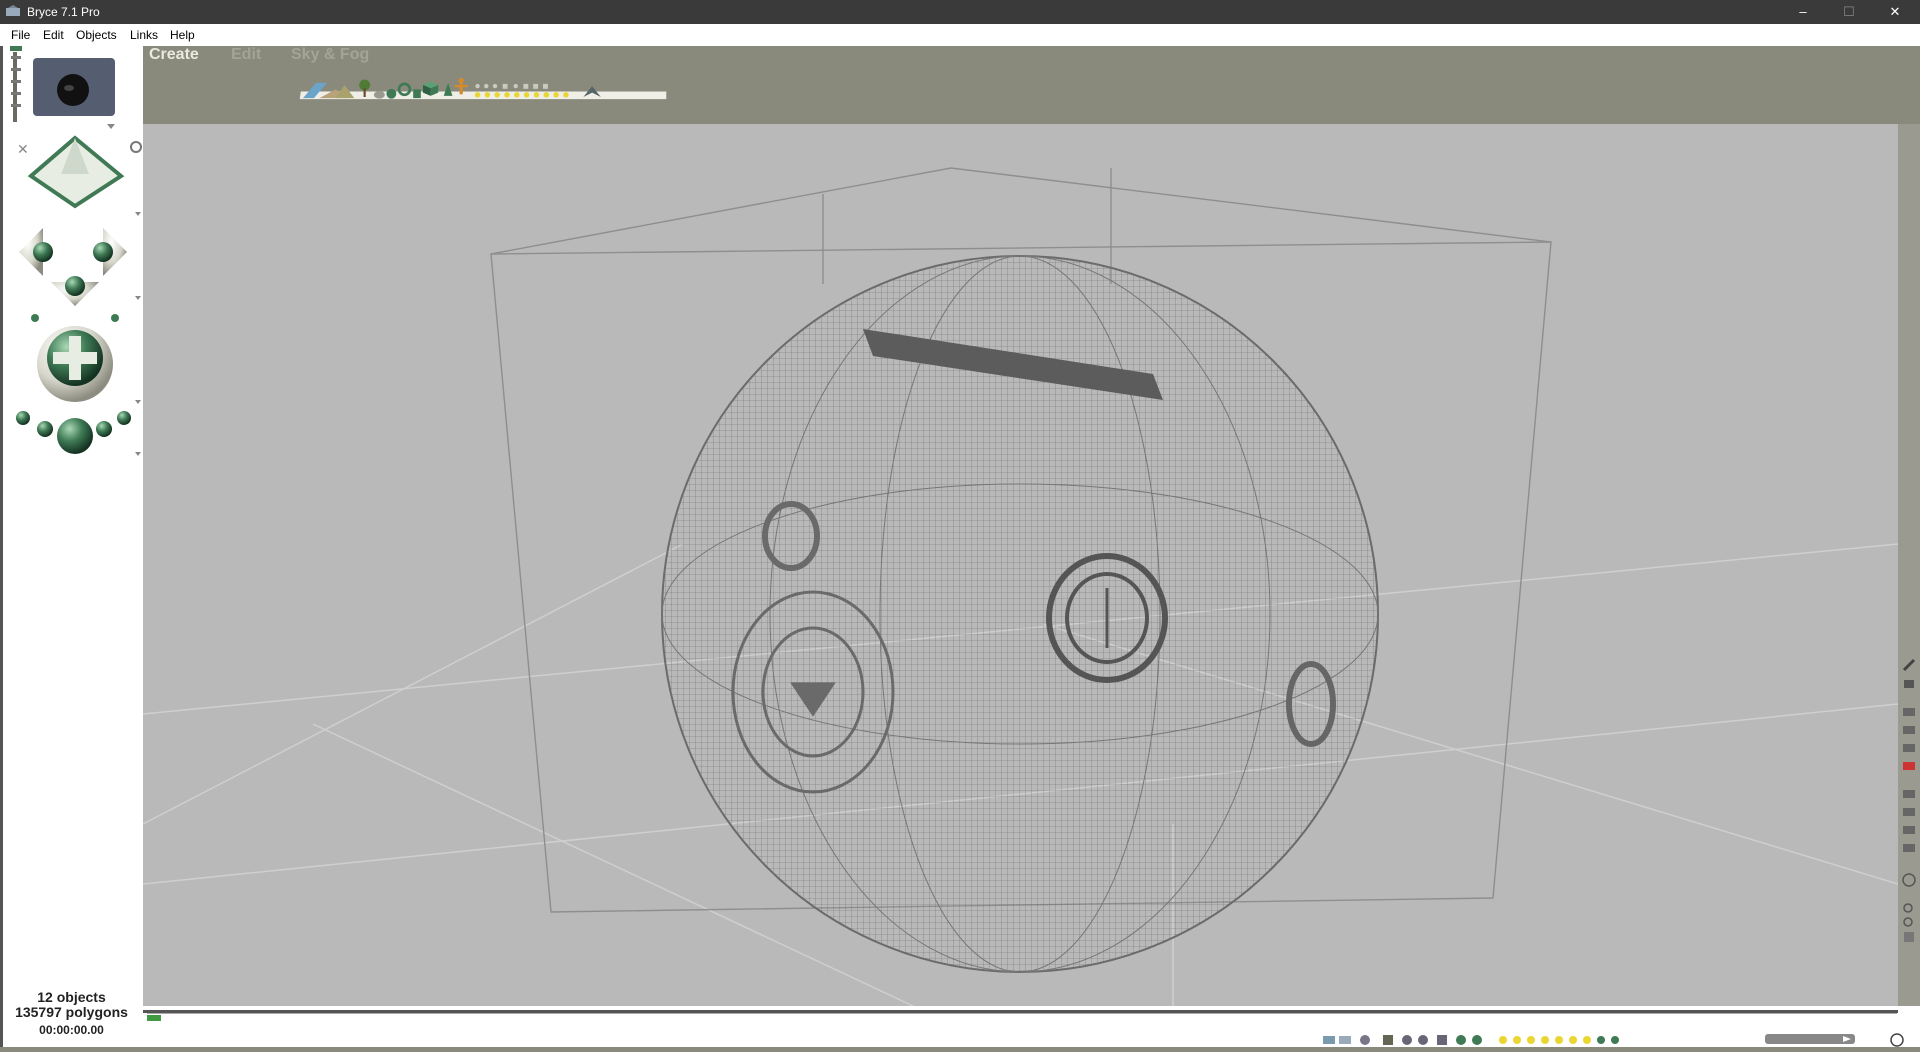 This screenshot has height=1052, width=1920. I want to click on object-trackball-icon, so click(89, 365).